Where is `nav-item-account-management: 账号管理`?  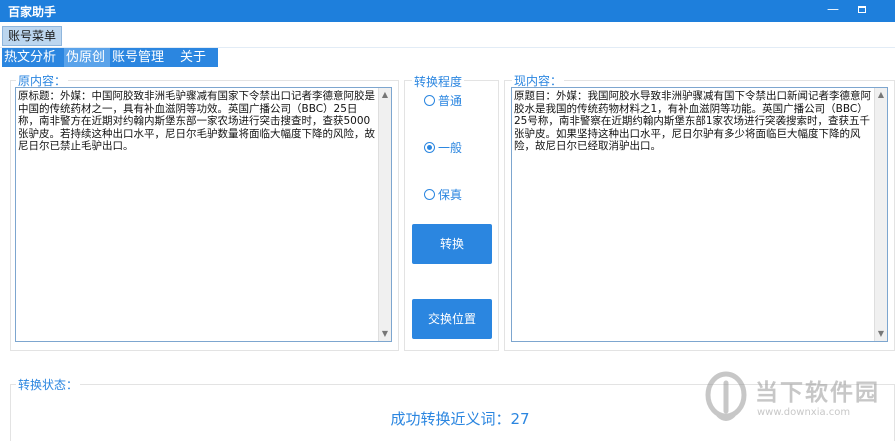 nav-item-account-management: 账号管理 is located at coordinates (142, 57).